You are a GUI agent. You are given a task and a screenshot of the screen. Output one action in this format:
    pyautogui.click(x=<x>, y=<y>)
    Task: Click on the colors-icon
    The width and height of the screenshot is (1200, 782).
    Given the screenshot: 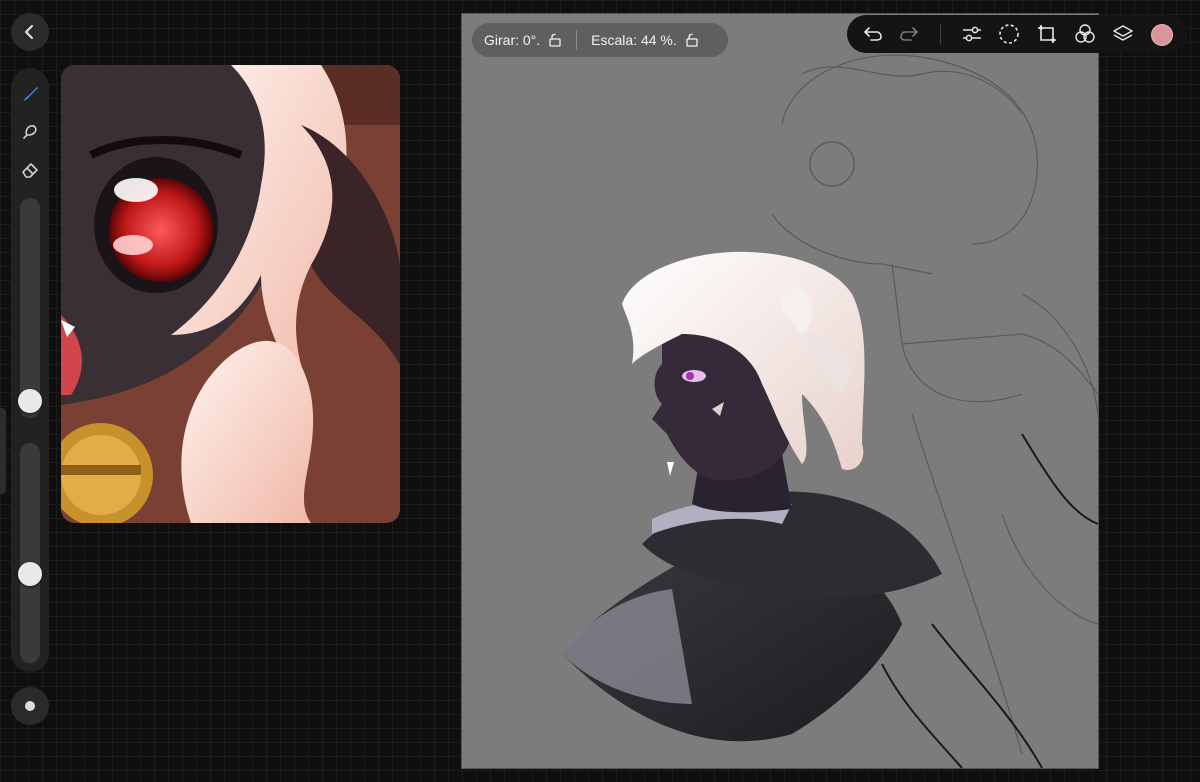 What is the action you would take?
    pyautogui.click(x=1085, y=33)
    